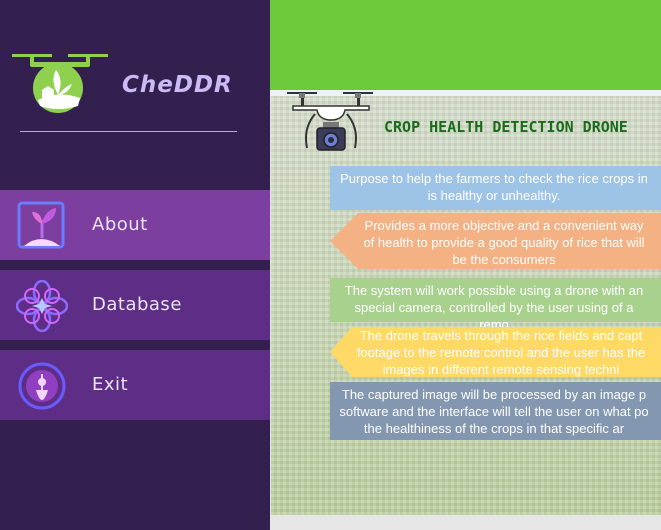 Image resolution: width=661 pixels, height=530 pixels. I want to click on flower-icon, so click(42, 306).